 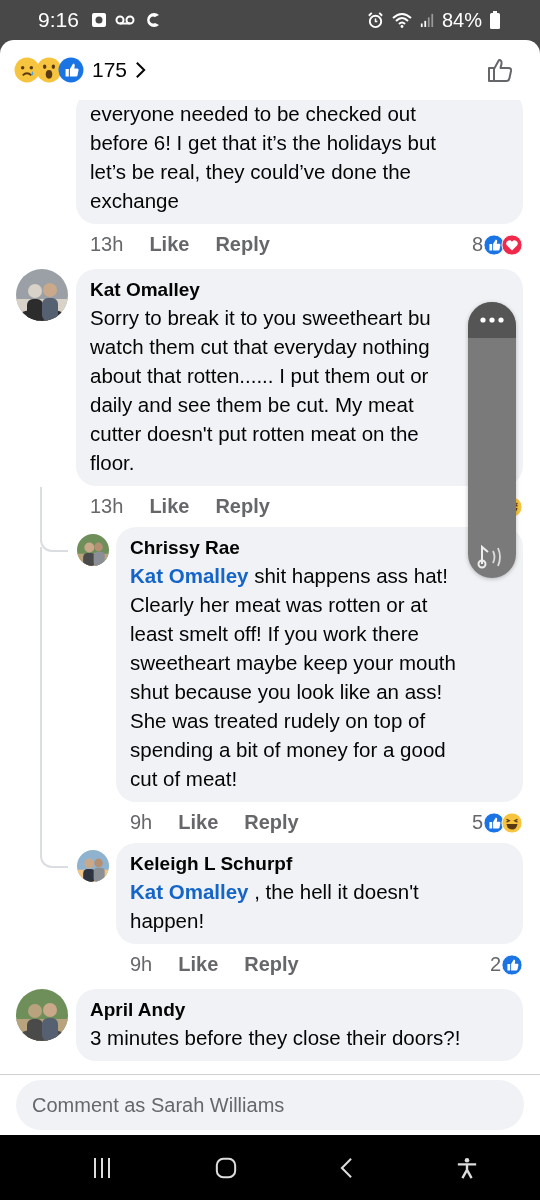 I want to click on haha-reaction-icon, so click(x=512, y=822).